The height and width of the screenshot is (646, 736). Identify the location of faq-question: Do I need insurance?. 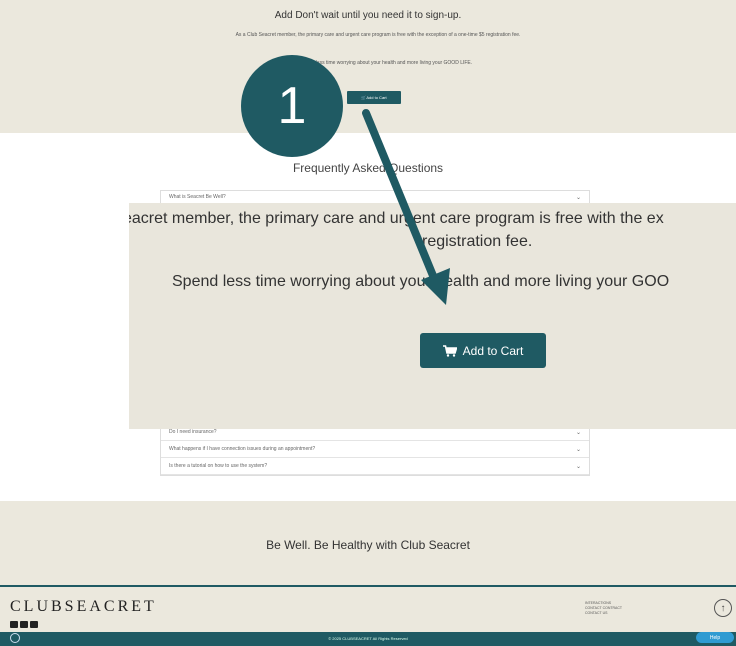
(193, 432).